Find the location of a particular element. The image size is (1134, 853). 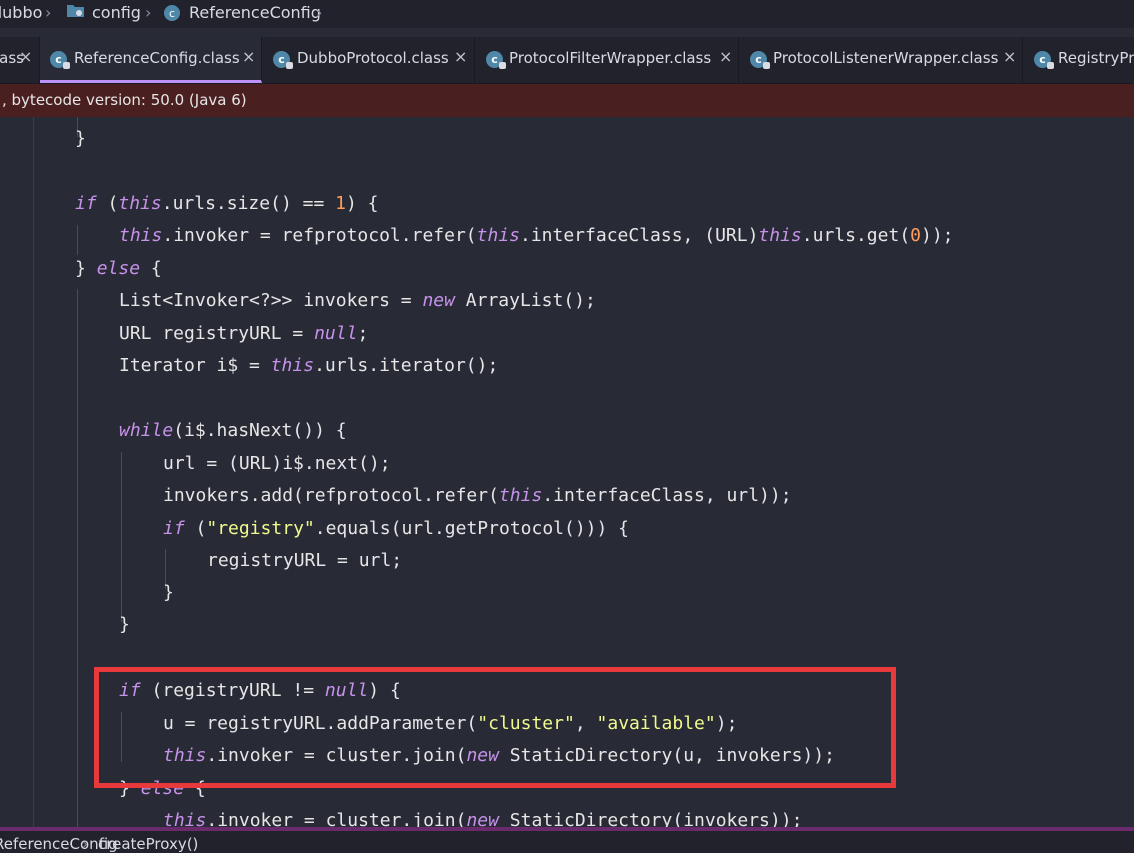

package-folder-icon is located at coordinates (76, 13).